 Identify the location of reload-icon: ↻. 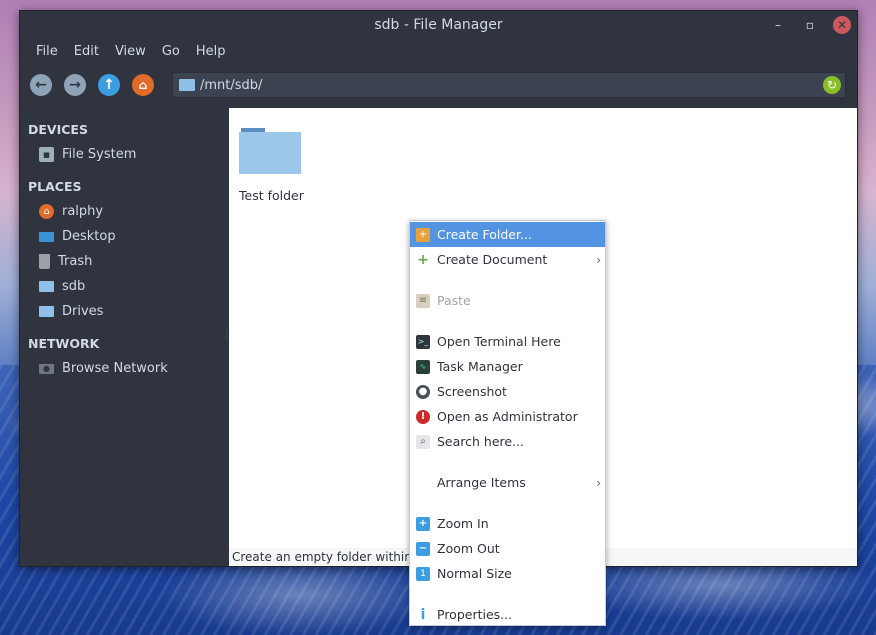
(832, 85).